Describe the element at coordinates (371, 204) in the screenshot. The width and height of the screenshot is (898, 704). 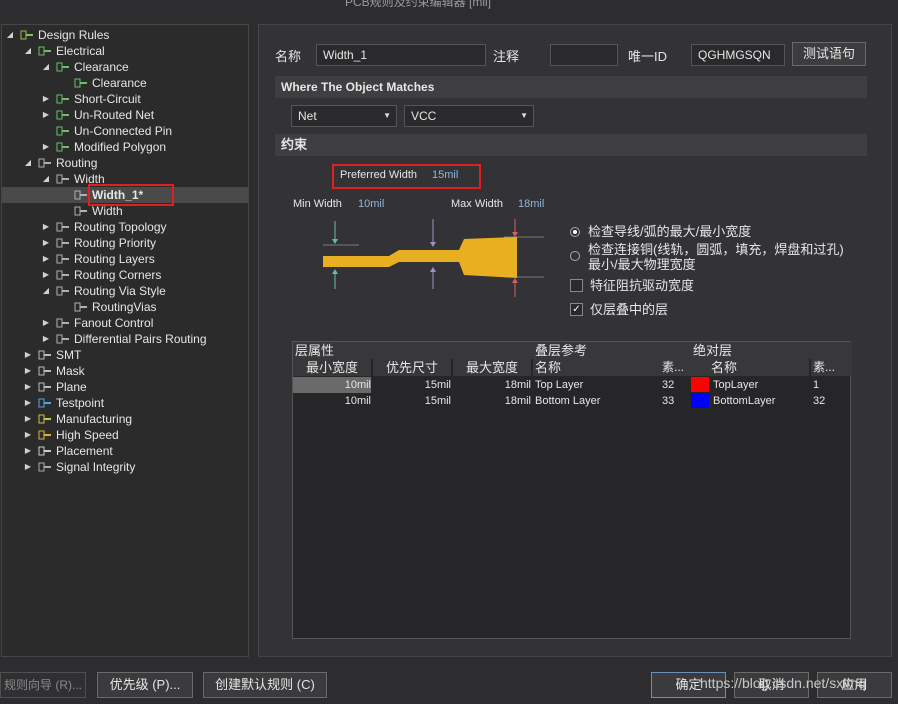
I see `min-width-value: 10mil` at that location.